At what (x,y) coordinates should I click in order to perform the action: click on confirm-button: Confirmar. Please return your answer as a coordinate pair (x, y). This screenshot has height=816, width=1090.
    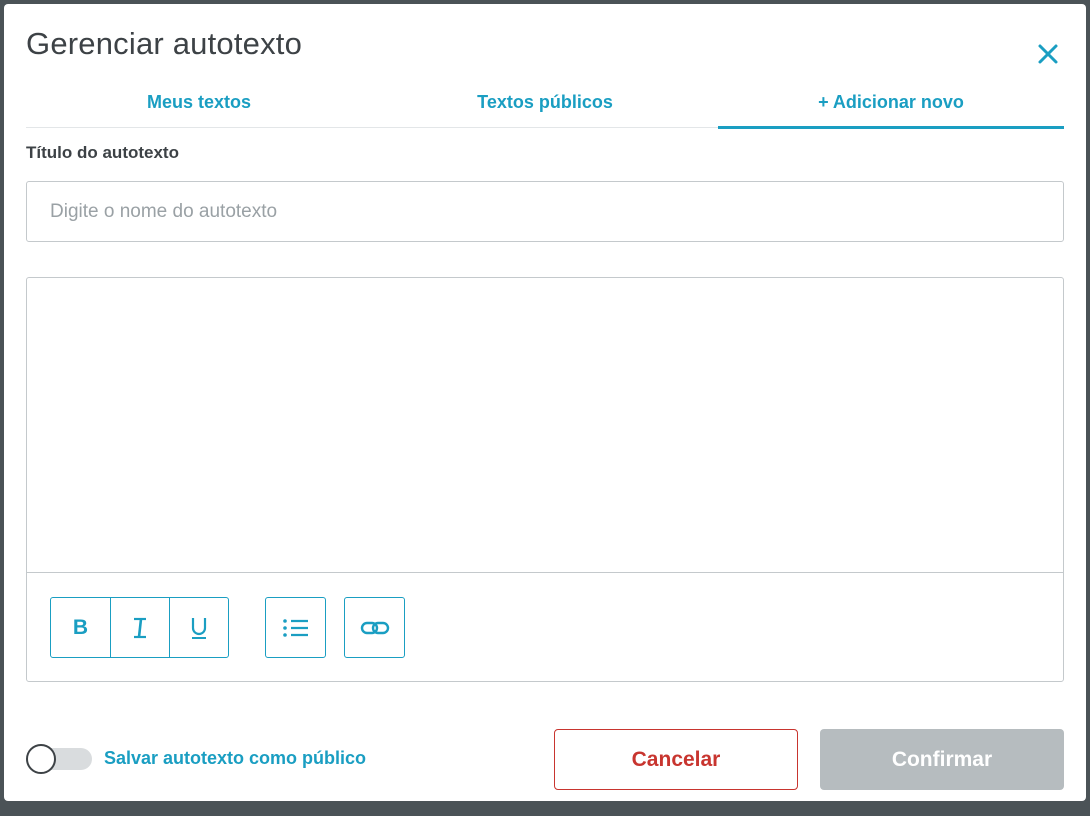
    Looking at the image, I should click on (942, 759).